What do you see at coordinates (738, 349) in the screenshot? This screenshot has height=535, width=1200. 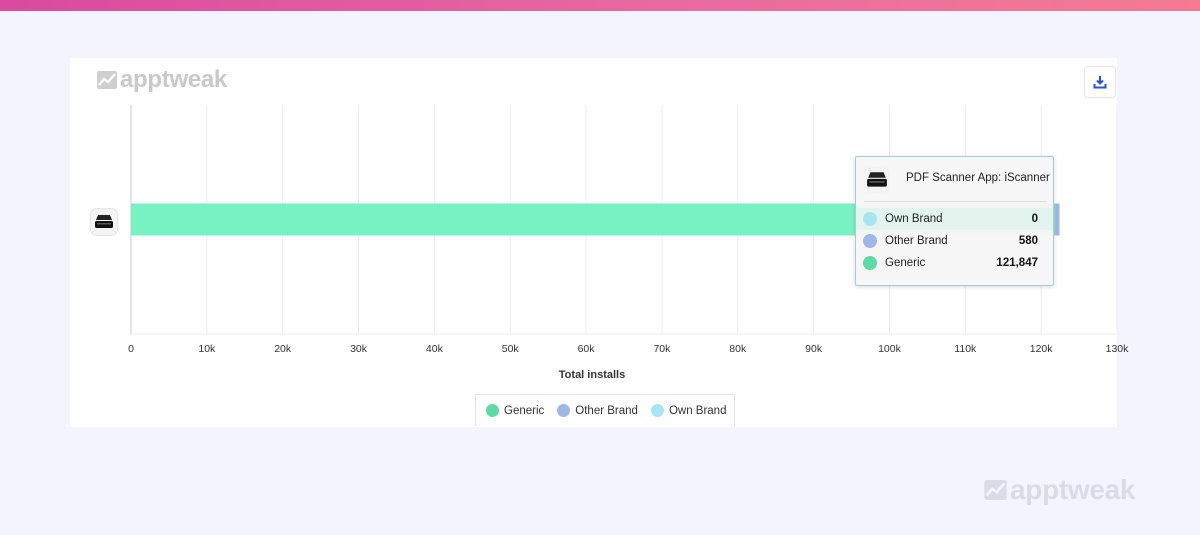 I see `x-tick-label: 80k` at bounding box center [738, 349].